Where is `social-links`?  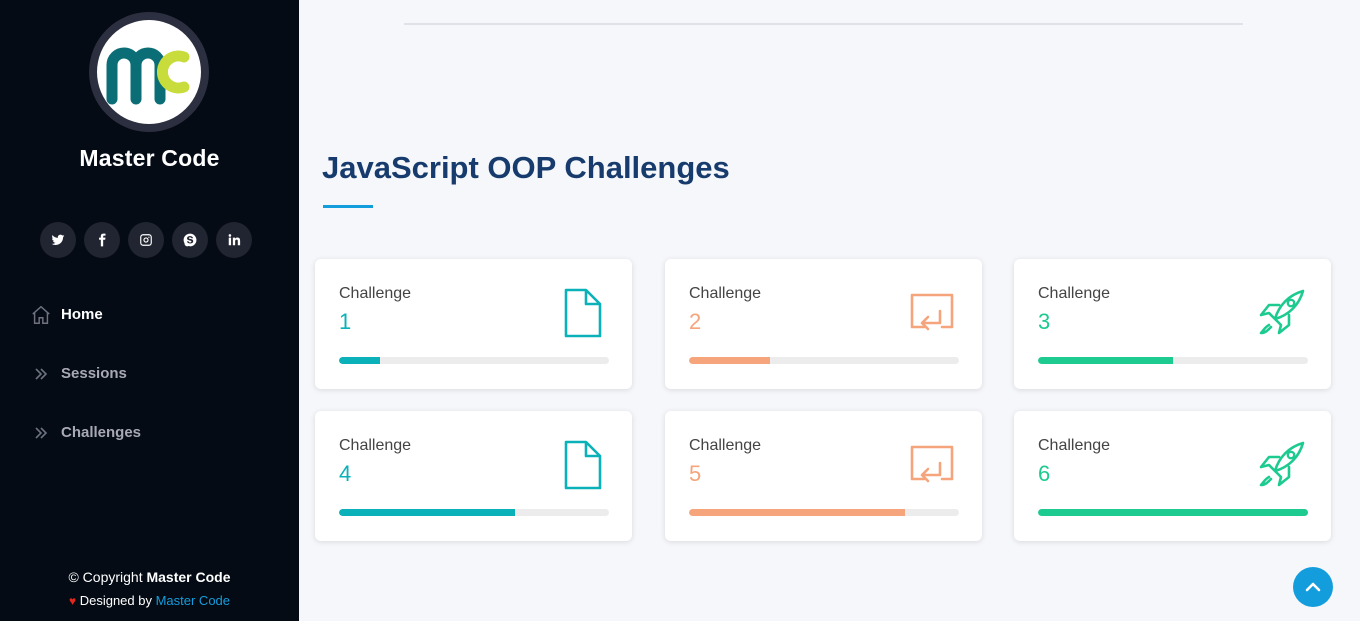
social-links is located at coordinates (146, 240).